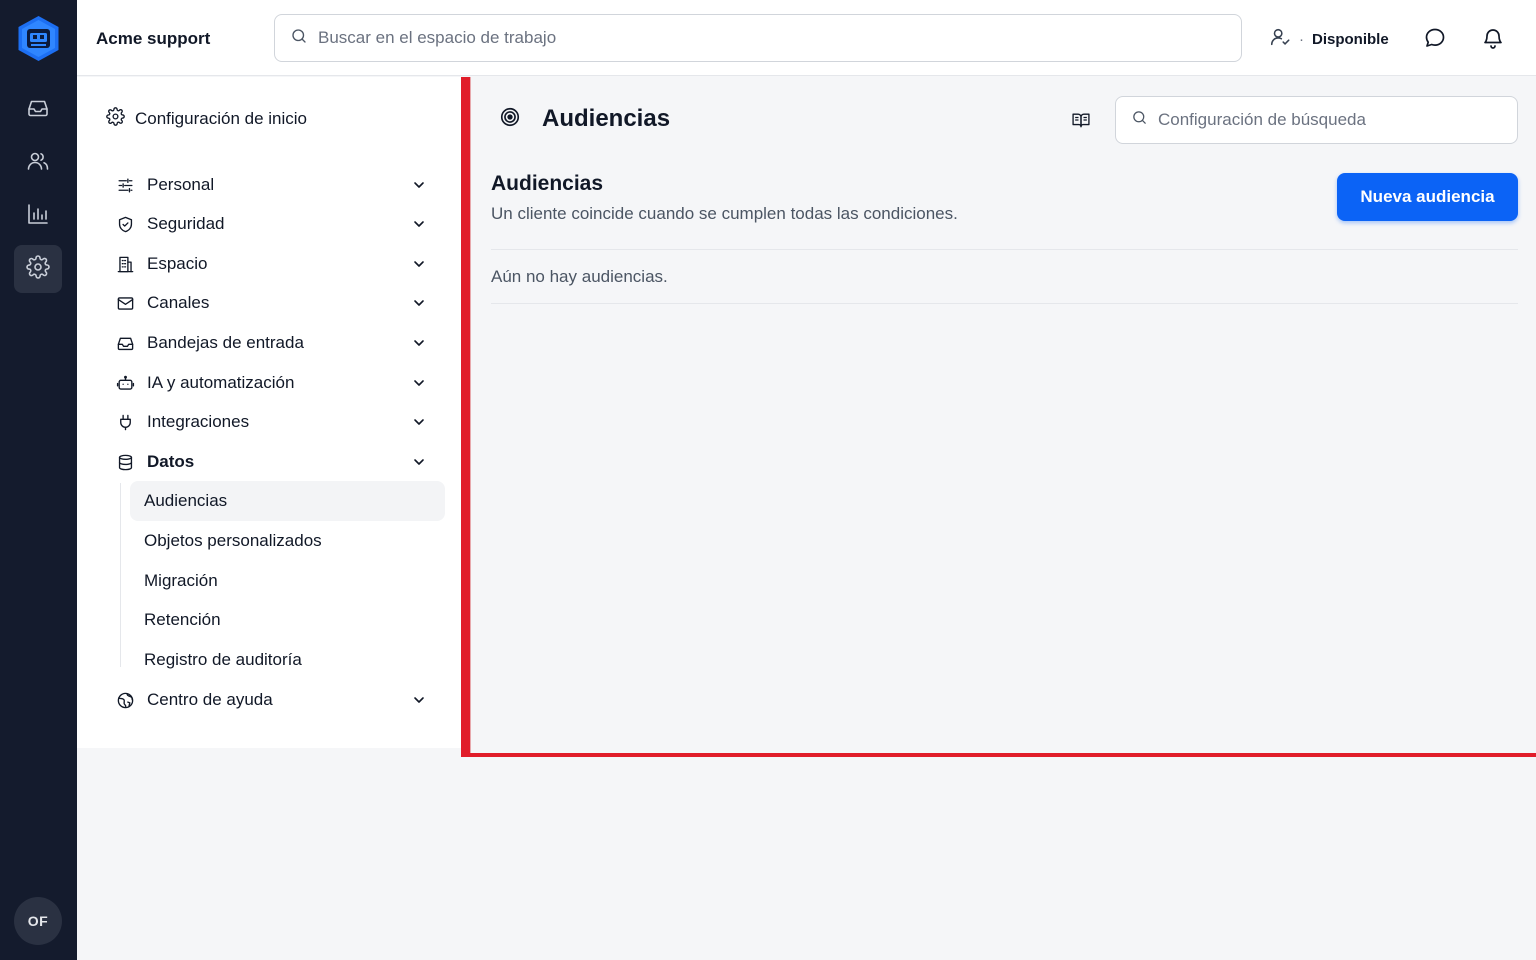 The height and width of the screenshot is (960, 1536). What do you see at coordinates (125, 383) in the screenshot?
I see `robot-icon` at bounding box center [125, 383].